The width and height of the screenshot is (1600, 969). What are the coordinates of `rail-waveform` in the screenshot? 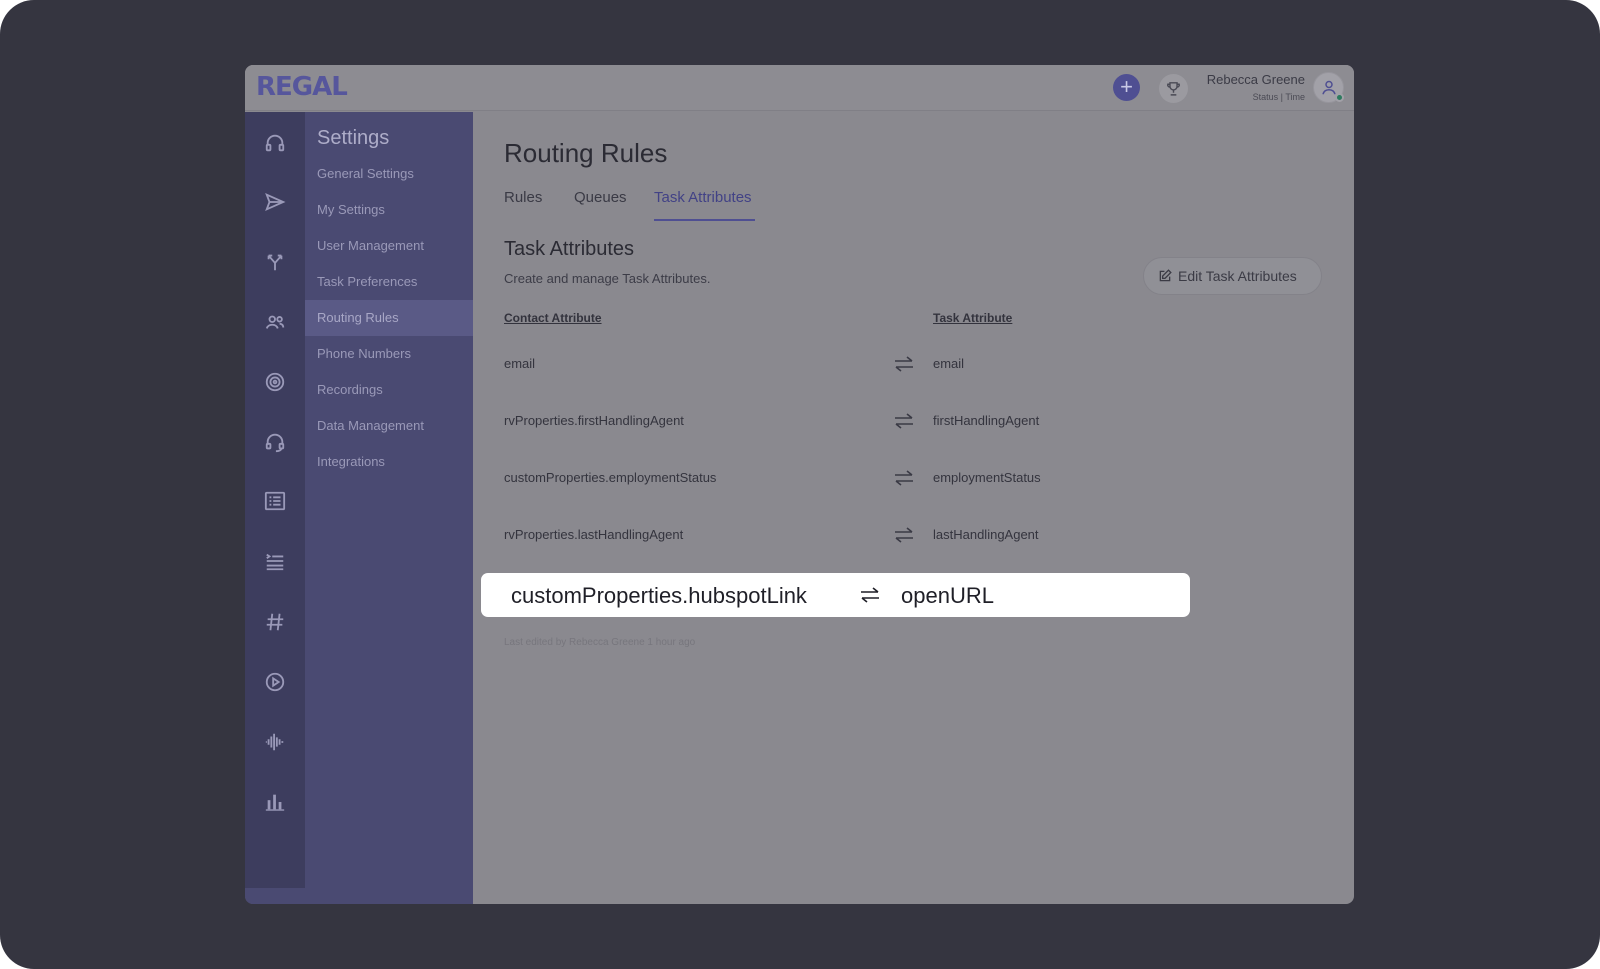 It's located at (275, 742).